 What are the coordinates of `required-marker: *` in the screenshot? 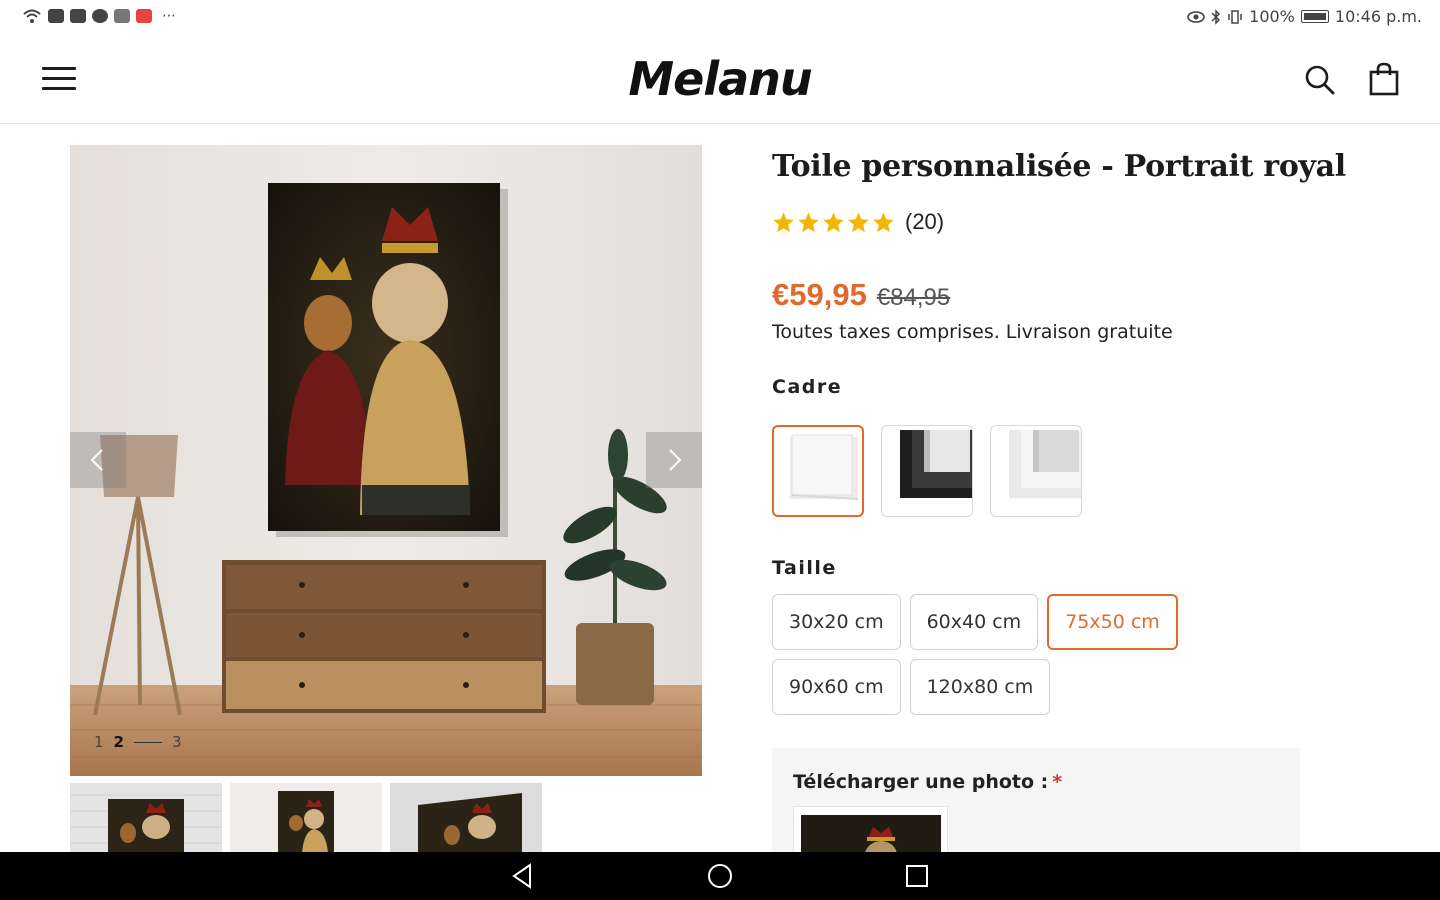 It's located at (1057, 782).